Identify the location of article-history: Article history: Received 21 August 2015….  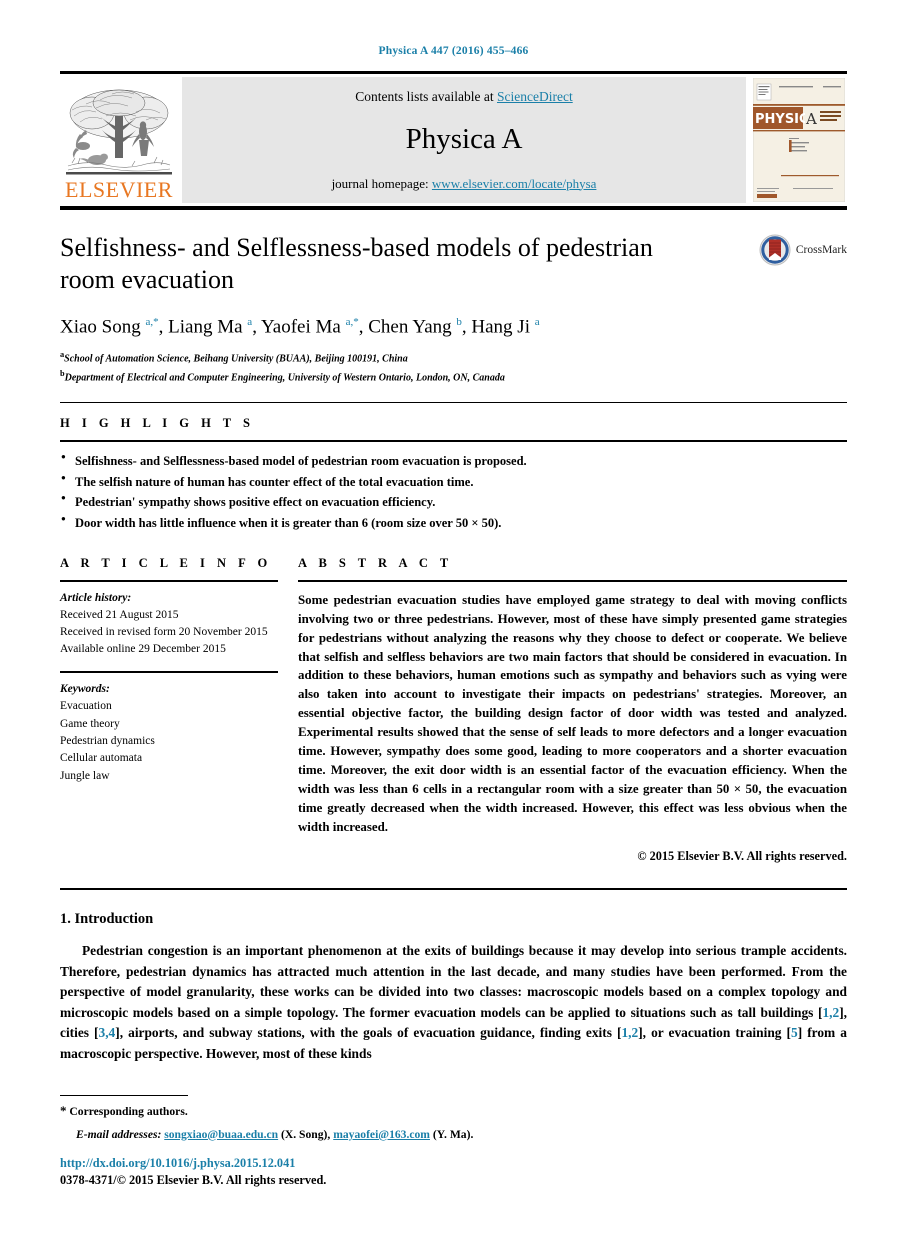
(169, 624).